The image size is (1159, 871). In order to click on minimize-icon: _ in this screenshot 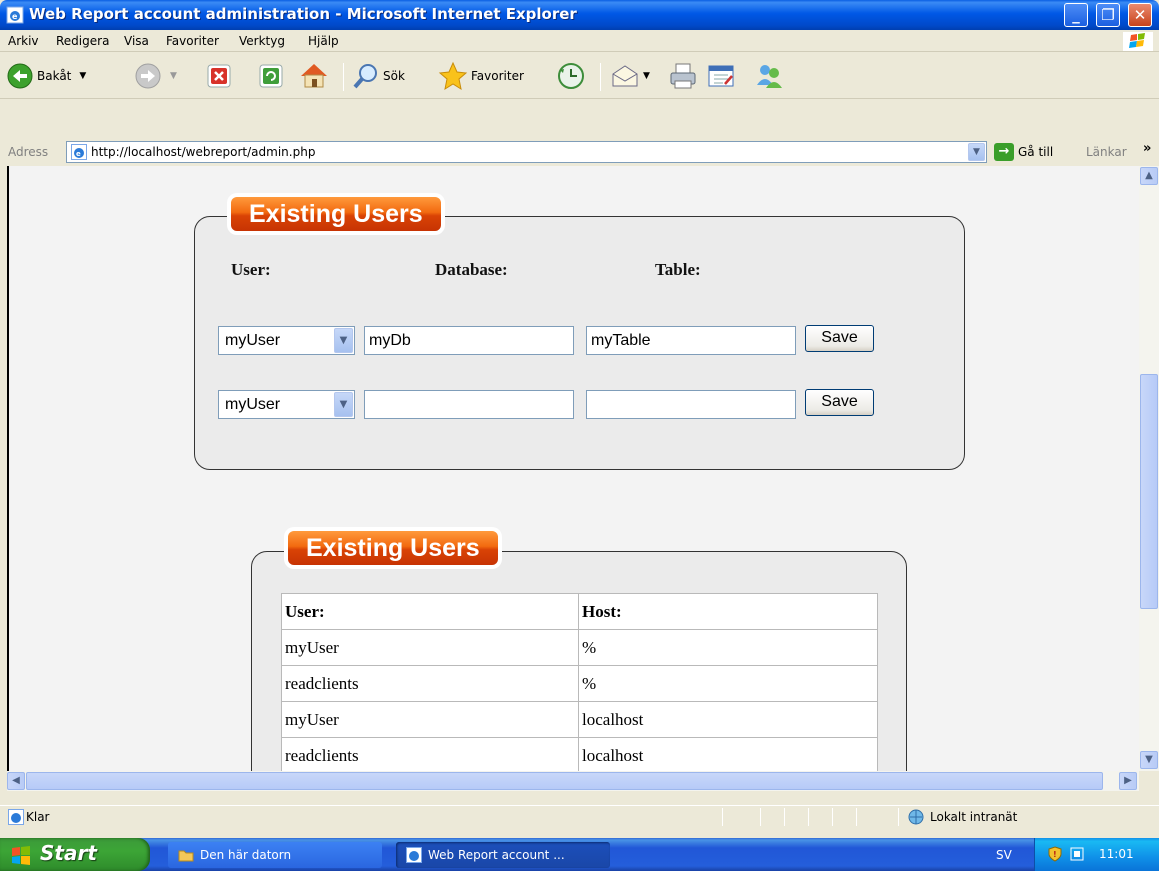, I will do `click(1076, 15)`.